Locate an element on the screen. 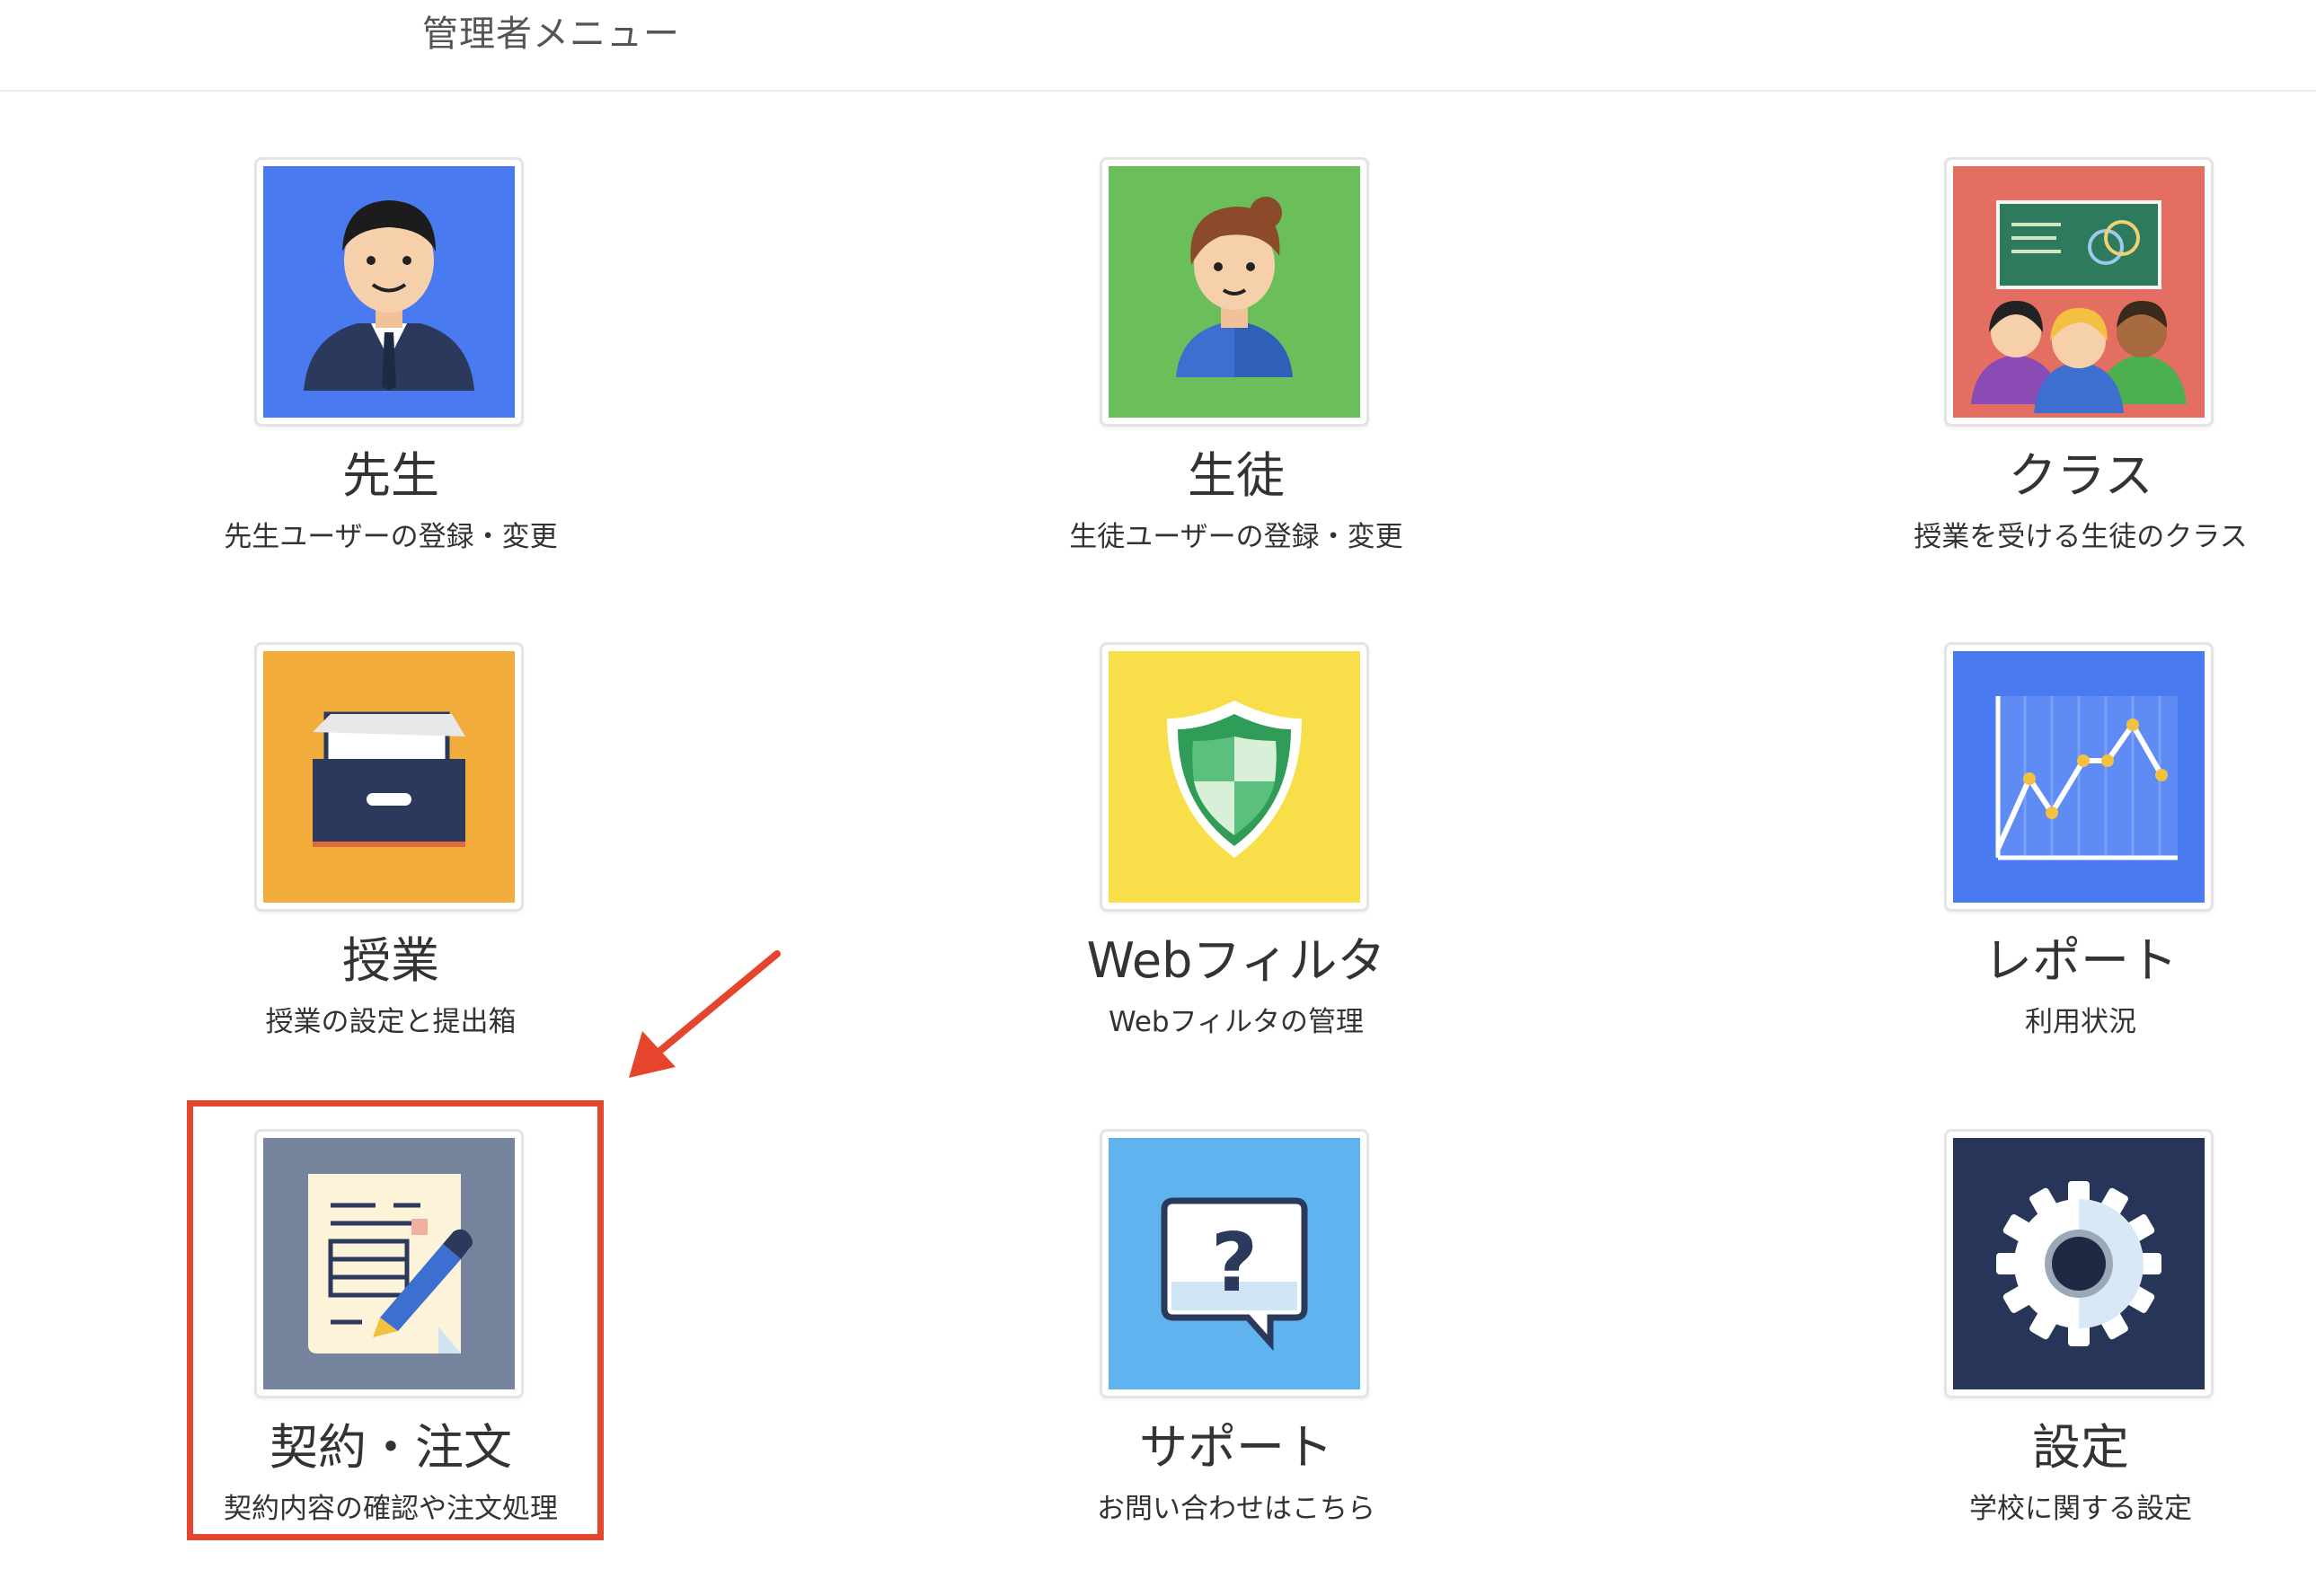 The height and width of the screenshot is (1596, 2316). gear-icon is located at coordinates (2079, 1263).